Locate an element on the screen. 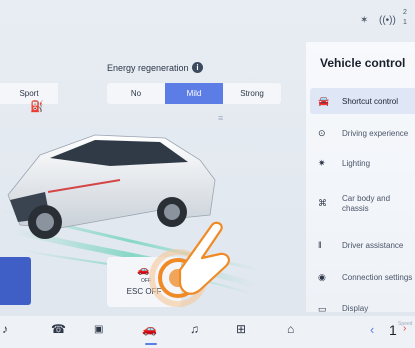  music-icon: ♫ is located at coordinates (194, 329).